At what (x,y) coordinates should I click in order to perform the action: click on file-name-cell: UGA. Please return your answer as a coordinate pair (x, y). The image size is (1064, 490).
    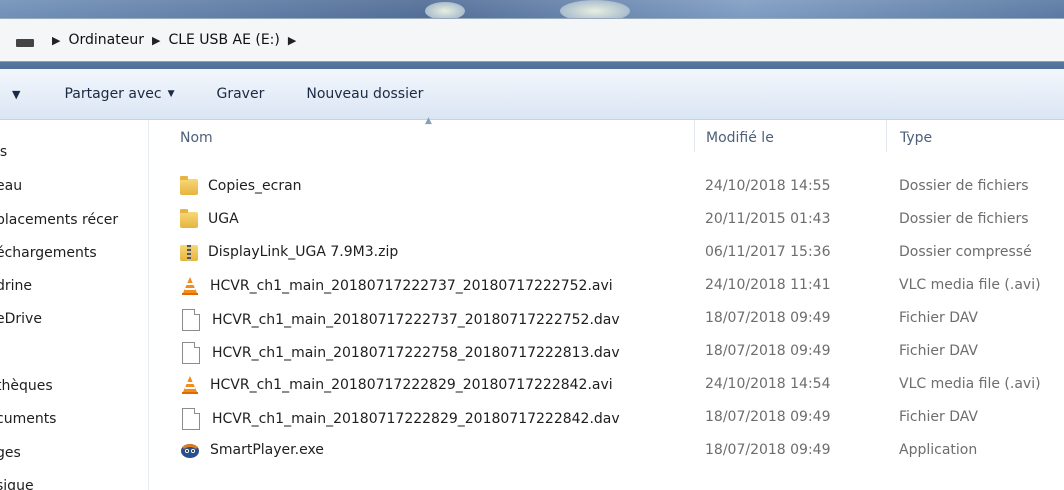
    Looking at the image, I should click on (209, 218).